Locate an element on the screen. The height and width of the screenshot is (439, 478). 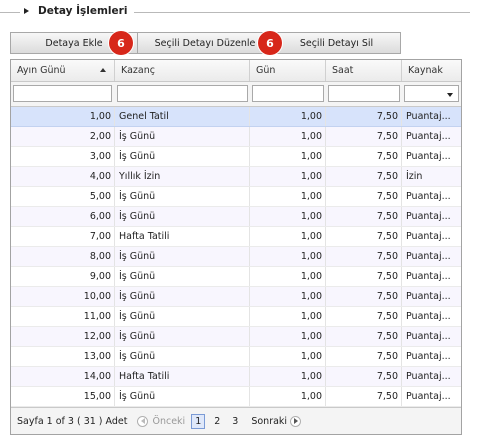
day-cell: 7,00 is located at coordinates (63, 236).